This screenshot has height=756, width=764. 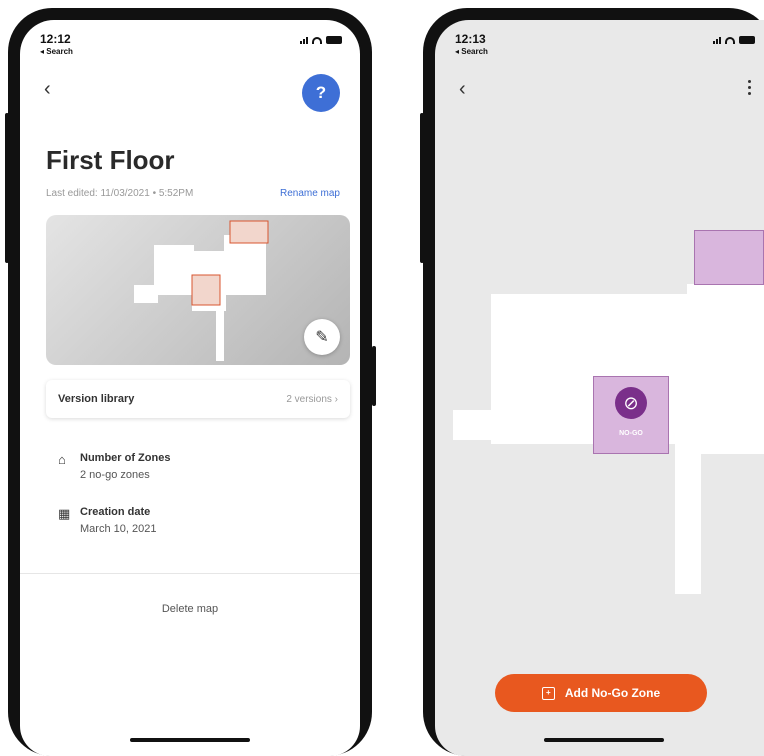 I want to click on rename-map-link: Rename map, so click(x=310, y=193).